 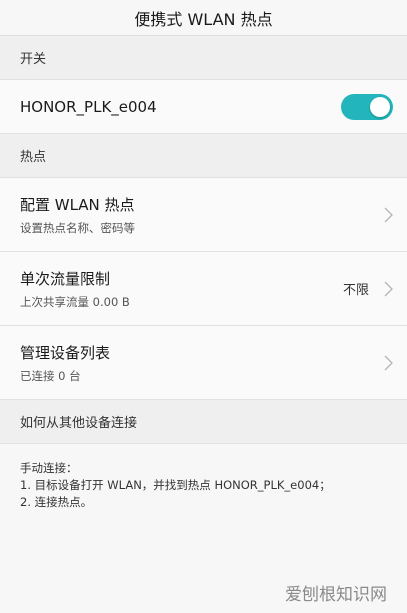 I want to click on manage-devices-item: 管理设备列表 已连接 0 台, so click(x=203, y=363).